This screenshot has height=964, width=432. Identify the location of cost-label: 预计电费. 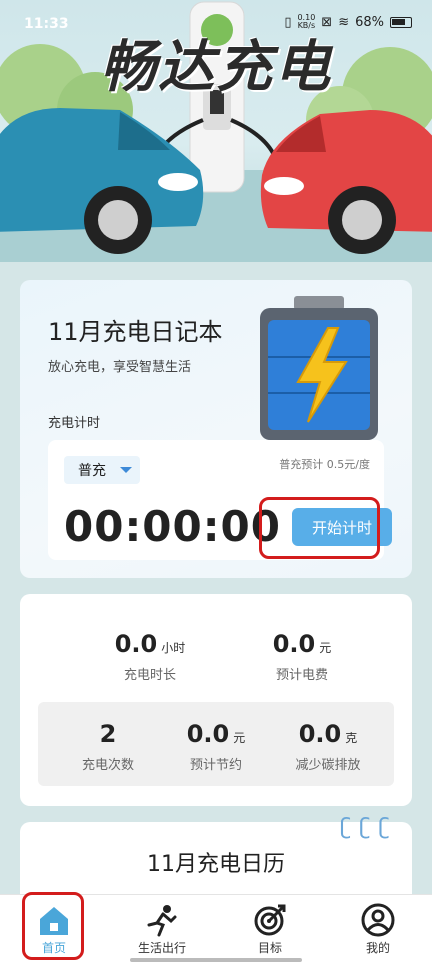
(301, 675).